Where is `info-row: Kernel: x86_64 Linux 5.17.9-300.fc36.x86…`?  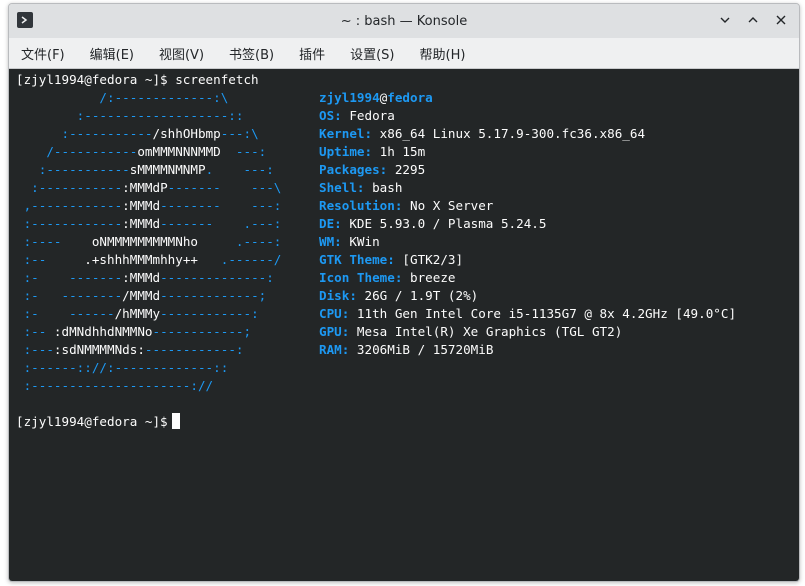 info-row: Kernel: x86_64 Linux 5.17.9-300.fc36.x86… is located at coordinates (482, 134).